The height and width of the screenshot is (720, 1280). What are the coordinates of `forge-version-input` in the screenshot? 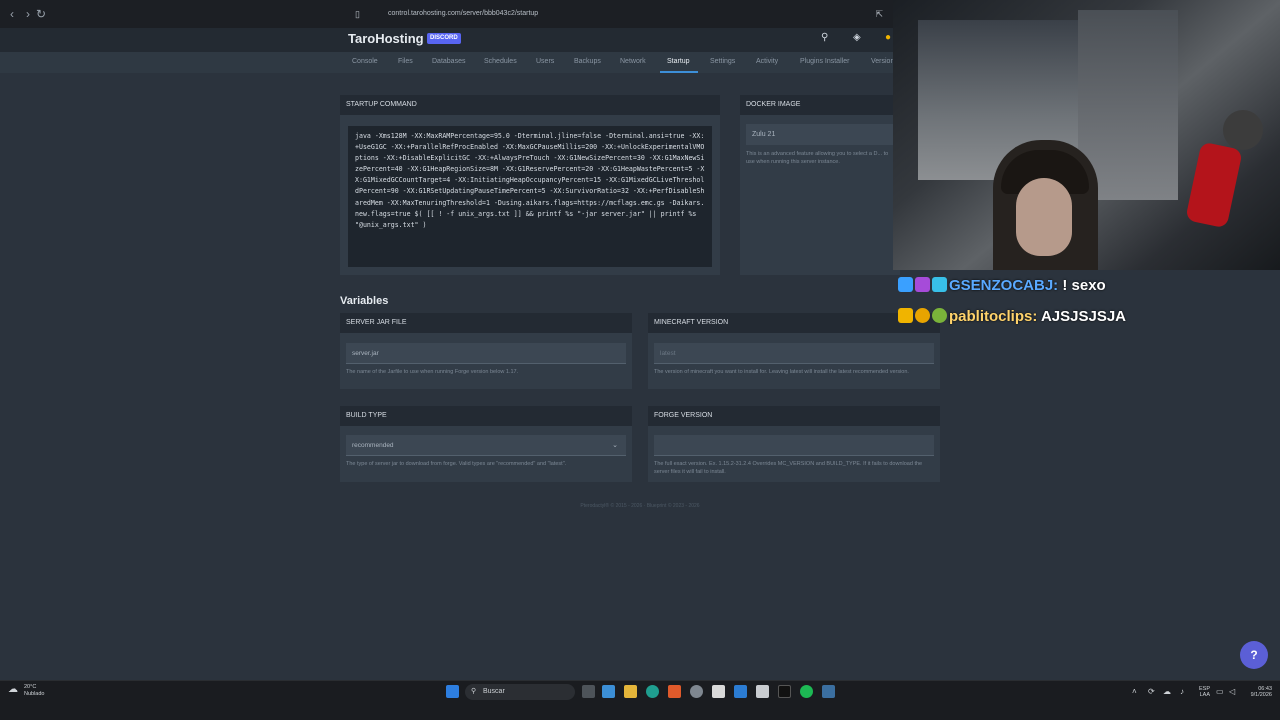 It's located at (794, 445).